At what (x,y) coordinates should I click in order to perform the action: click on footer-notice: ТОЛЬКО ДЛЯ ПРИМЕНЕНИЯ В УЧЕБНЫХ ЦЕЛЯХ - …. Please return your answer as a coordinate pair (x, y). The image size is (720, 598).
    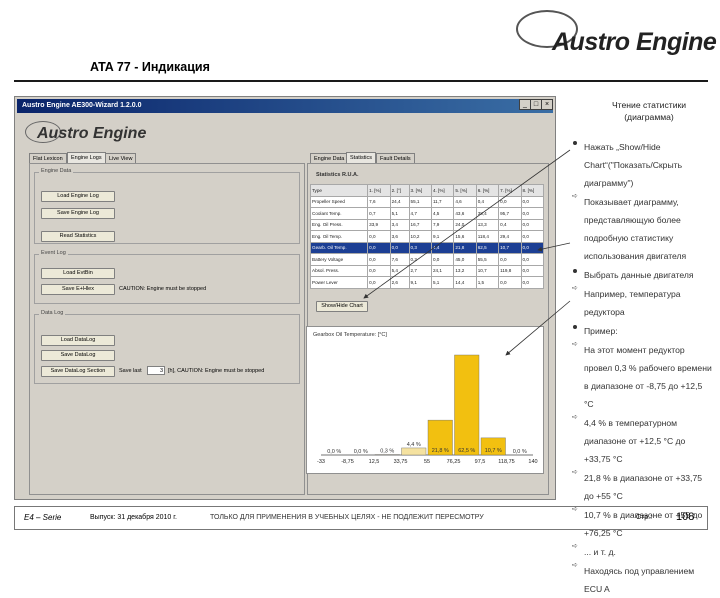
    Looking at the image, I should click on (347, 517).